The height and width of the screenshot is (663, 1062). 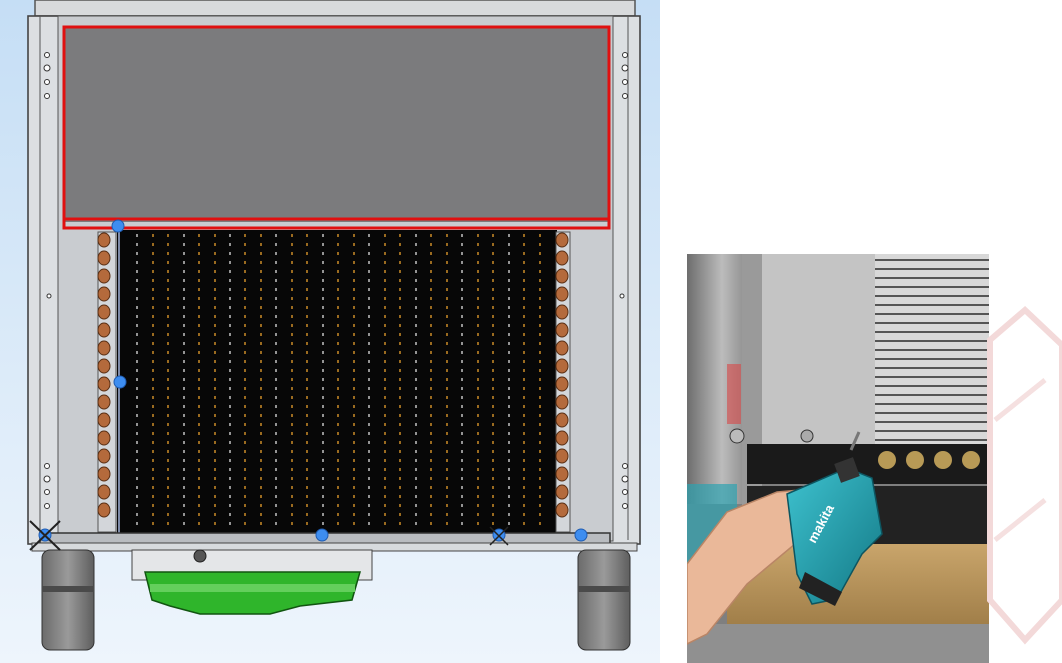 I want to click on foot-right, so click(x=604, y=600).